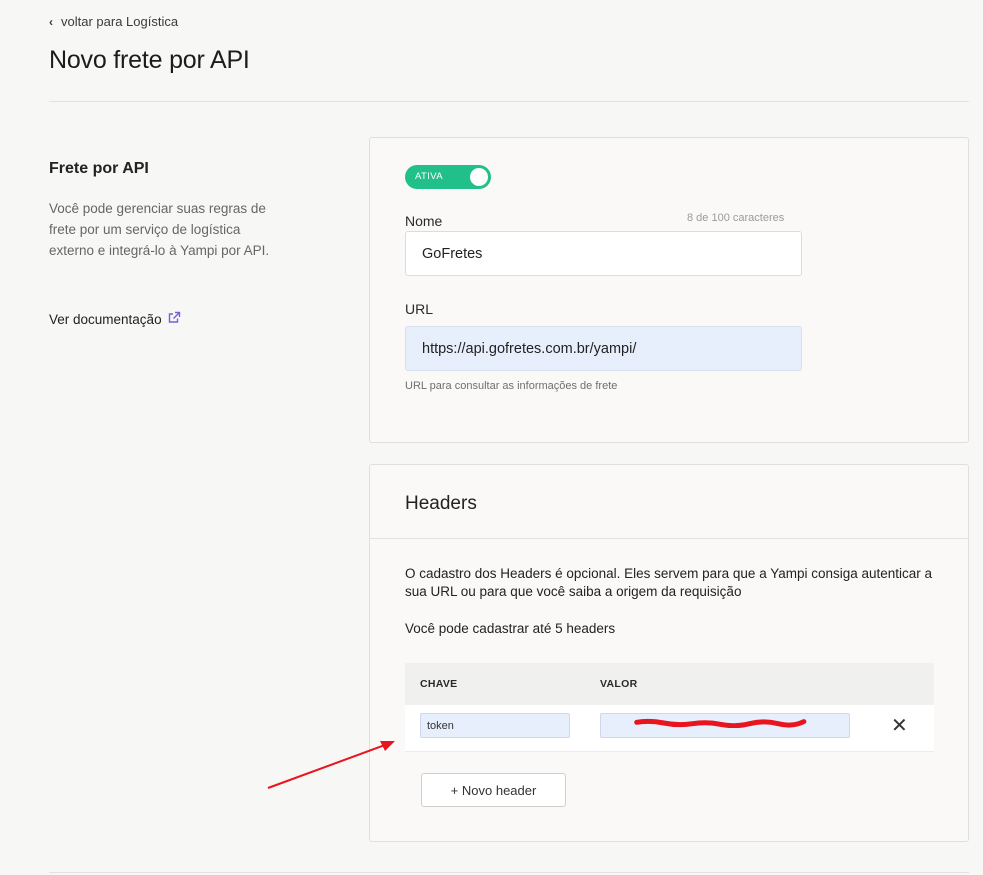  Describe the element at coordinates (899, 726) in the screenshot. I see `remove-header-icon: ✕` at that location.